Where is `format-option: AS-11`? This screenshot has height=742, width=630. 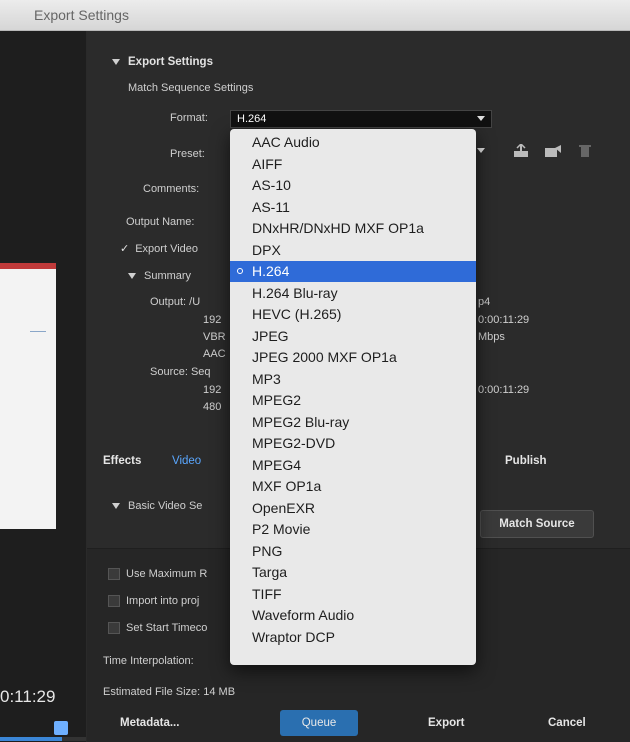
format-option: AS-11 is located at coordinates (353, 207).